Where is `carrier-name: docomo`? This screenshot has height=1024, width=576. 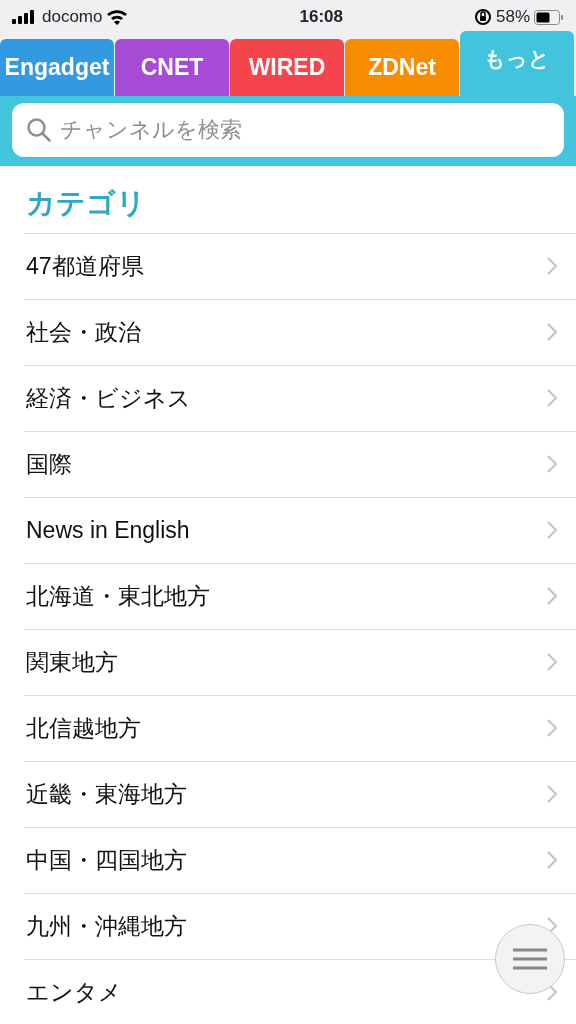
carrier-name: docomo is located at coordinates (72, 17).